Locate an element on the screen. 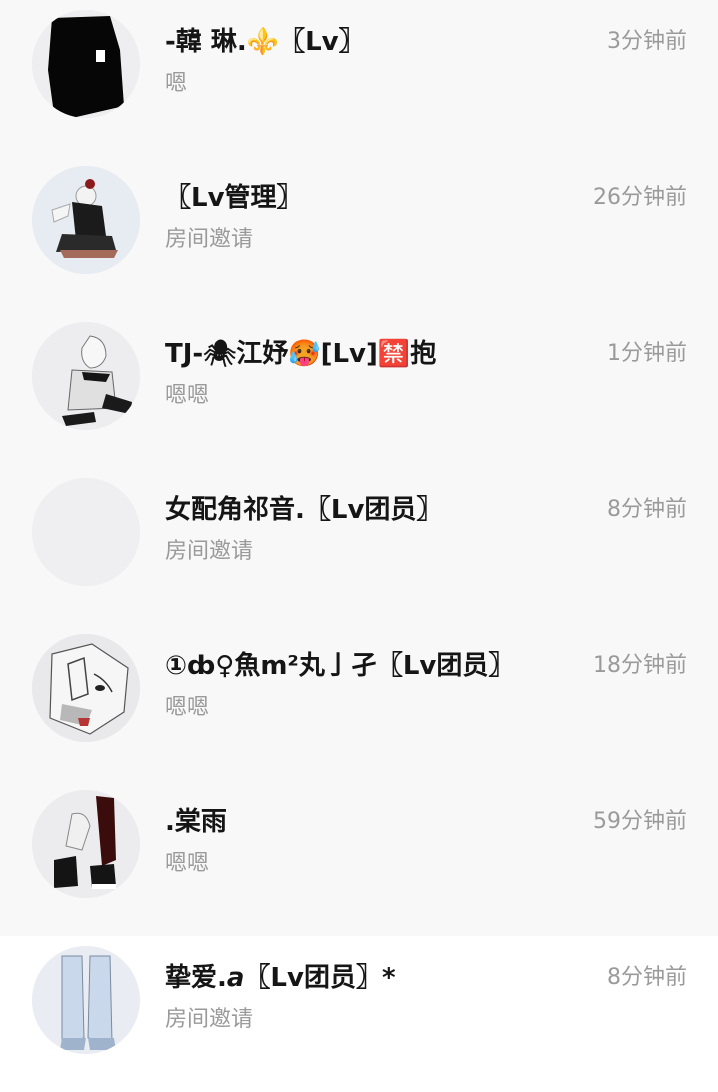 The width and height of the screenshot is (718, 1092). contact-name: 〖Lv管理〗 is located at coordinates (234, 198).